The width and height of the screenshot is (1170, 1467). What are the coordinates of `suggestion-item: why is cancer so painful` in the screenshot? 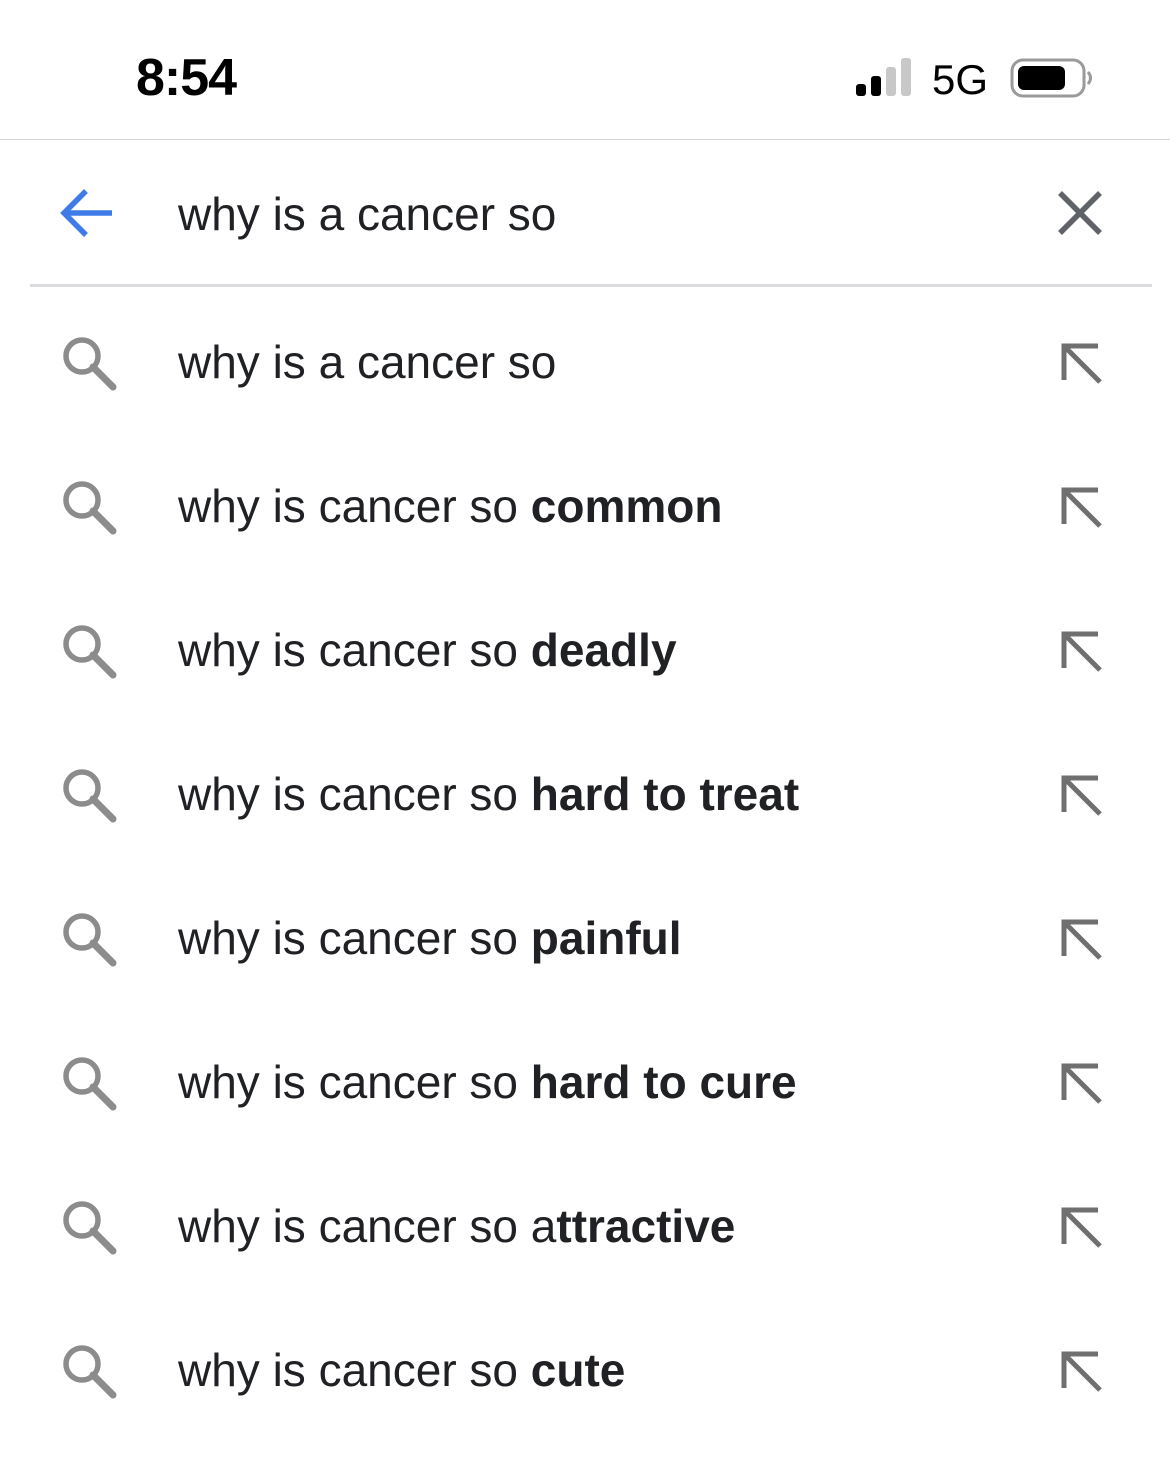 It's located at (585, 938).